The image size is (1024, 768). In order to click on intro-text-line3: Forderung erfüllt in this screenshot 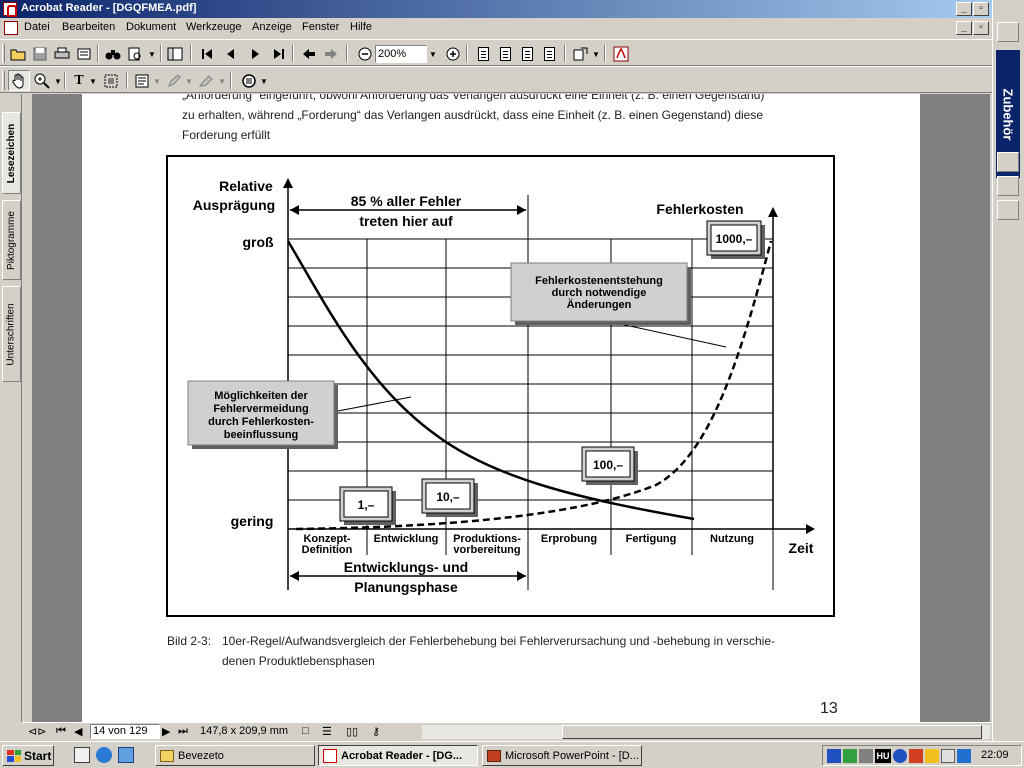, I will do `click(226, 135)`.